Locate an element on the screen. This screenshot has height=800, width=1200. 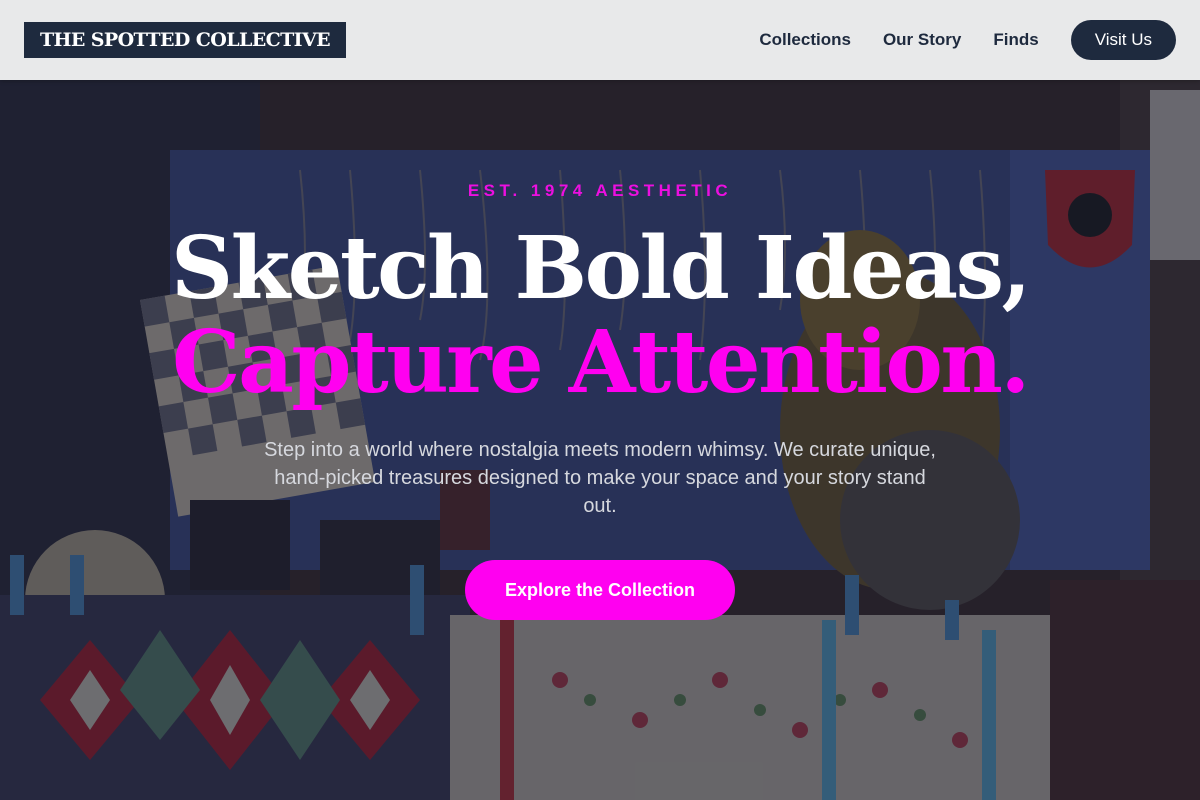
visit-us-button: Visit Us is located at coordinates (1123, 40).